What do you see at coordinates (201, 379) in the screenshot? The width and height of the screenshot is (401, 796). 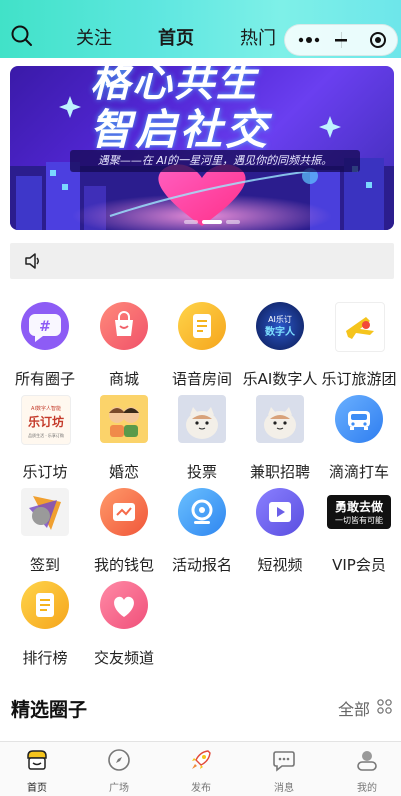 I see `grid-label: 语音房间` at bounding box center [201, 379].